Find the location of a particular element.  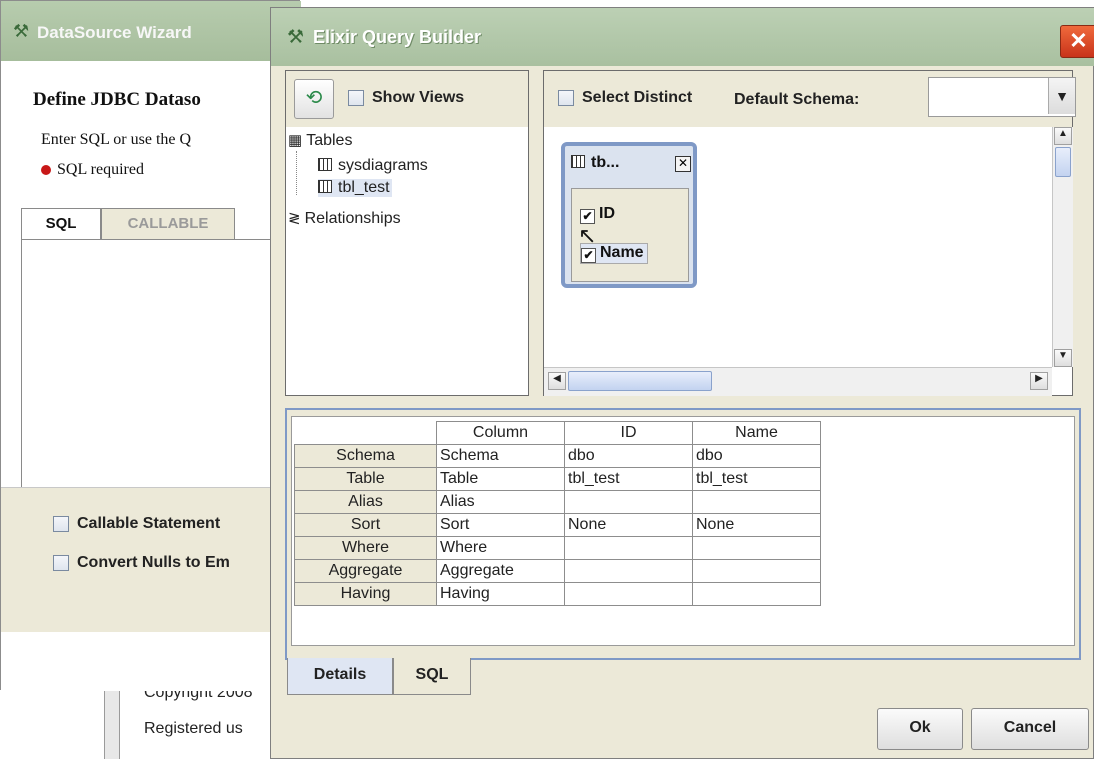

convert-nulls-checkbox: Convert Nulls to Em is located at coordinates (141, 563).